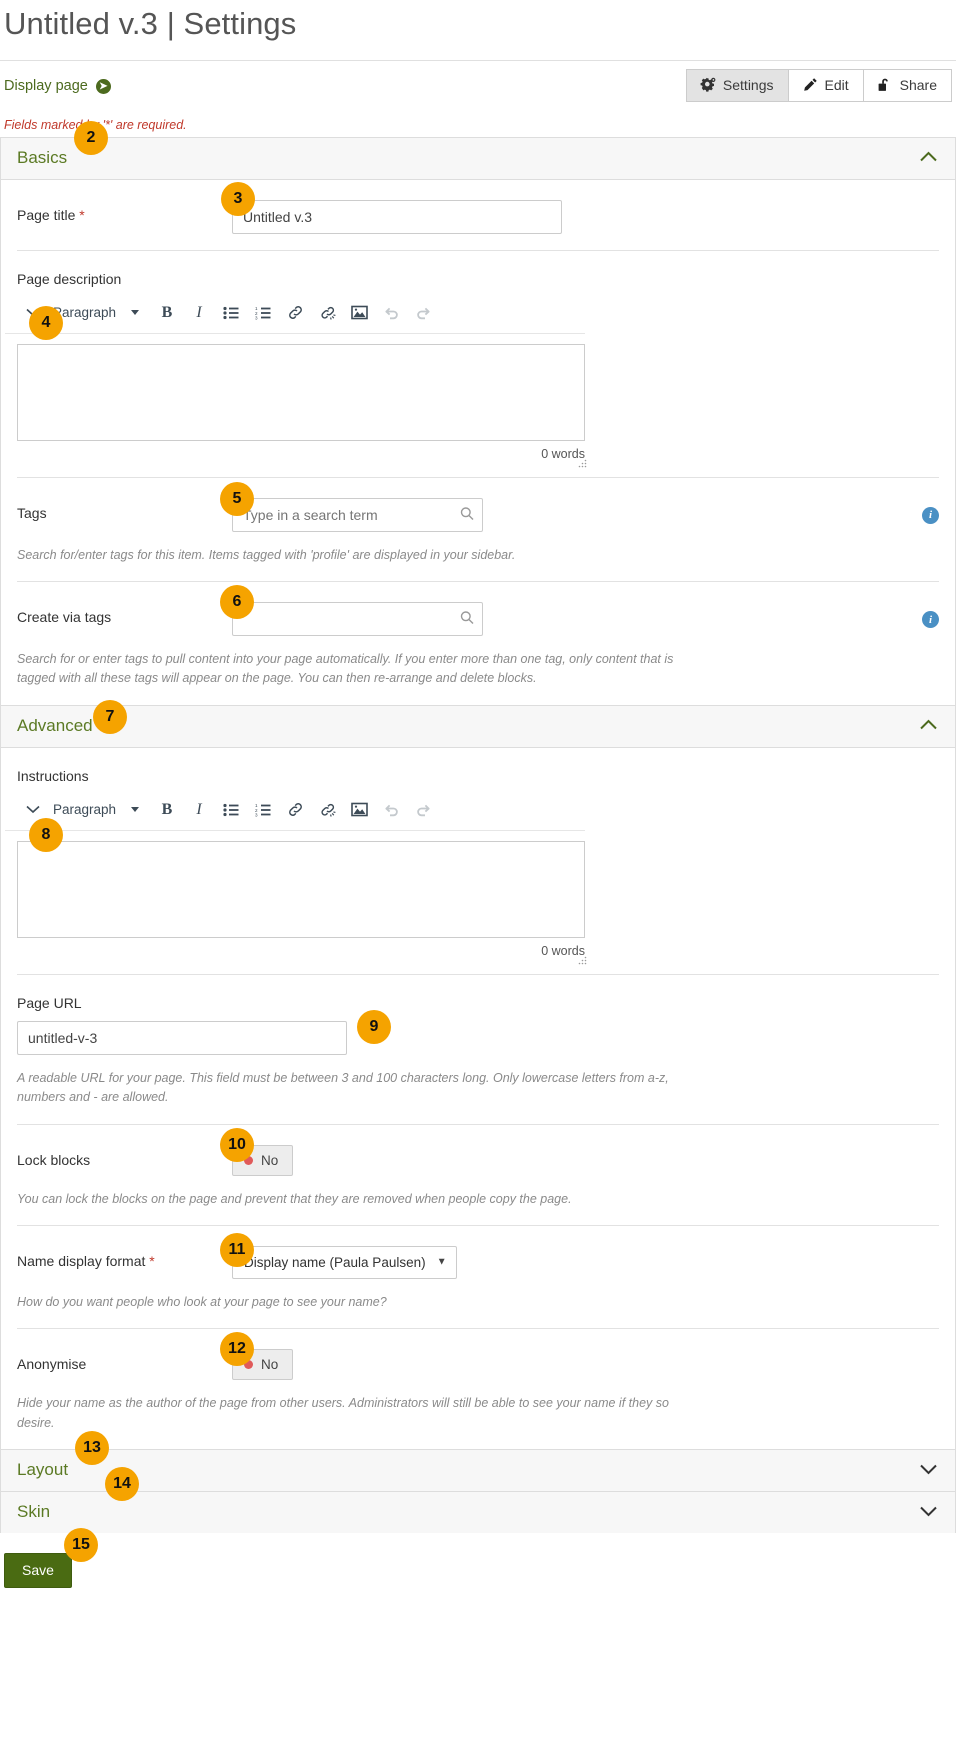  I want to click on callout-badge-13: 13, so click(92, 1448).